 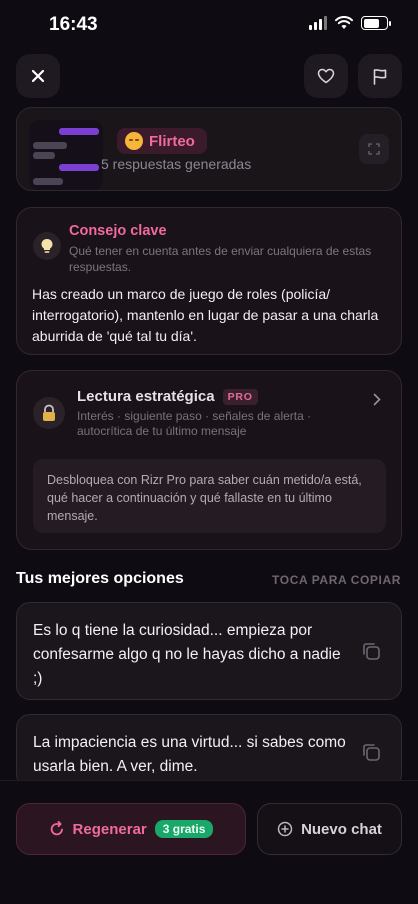 I want to click on tone-tag: Flirteo, so click(x=162, y=141).